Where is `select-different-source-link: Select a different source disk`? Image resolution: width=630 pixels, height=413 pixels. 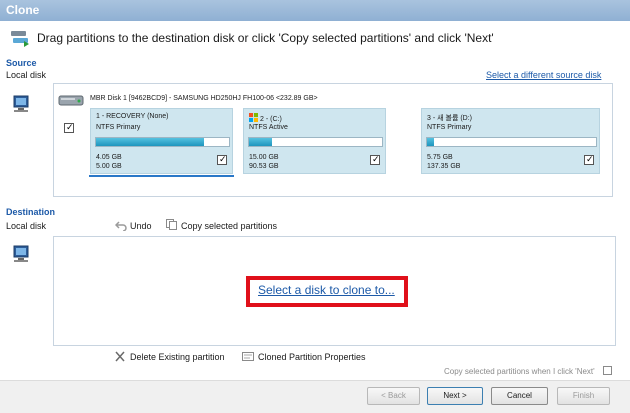 select-different-source-link: Select a different source disk is located at coordinates (543, 75).